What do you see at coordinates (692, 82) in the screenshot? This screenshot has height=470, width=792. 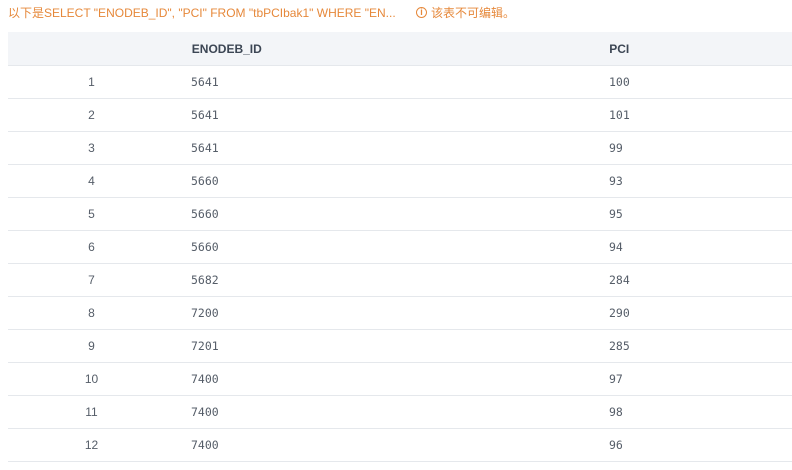 I see `cell-pci: 100` at bounding box center [692, 82].